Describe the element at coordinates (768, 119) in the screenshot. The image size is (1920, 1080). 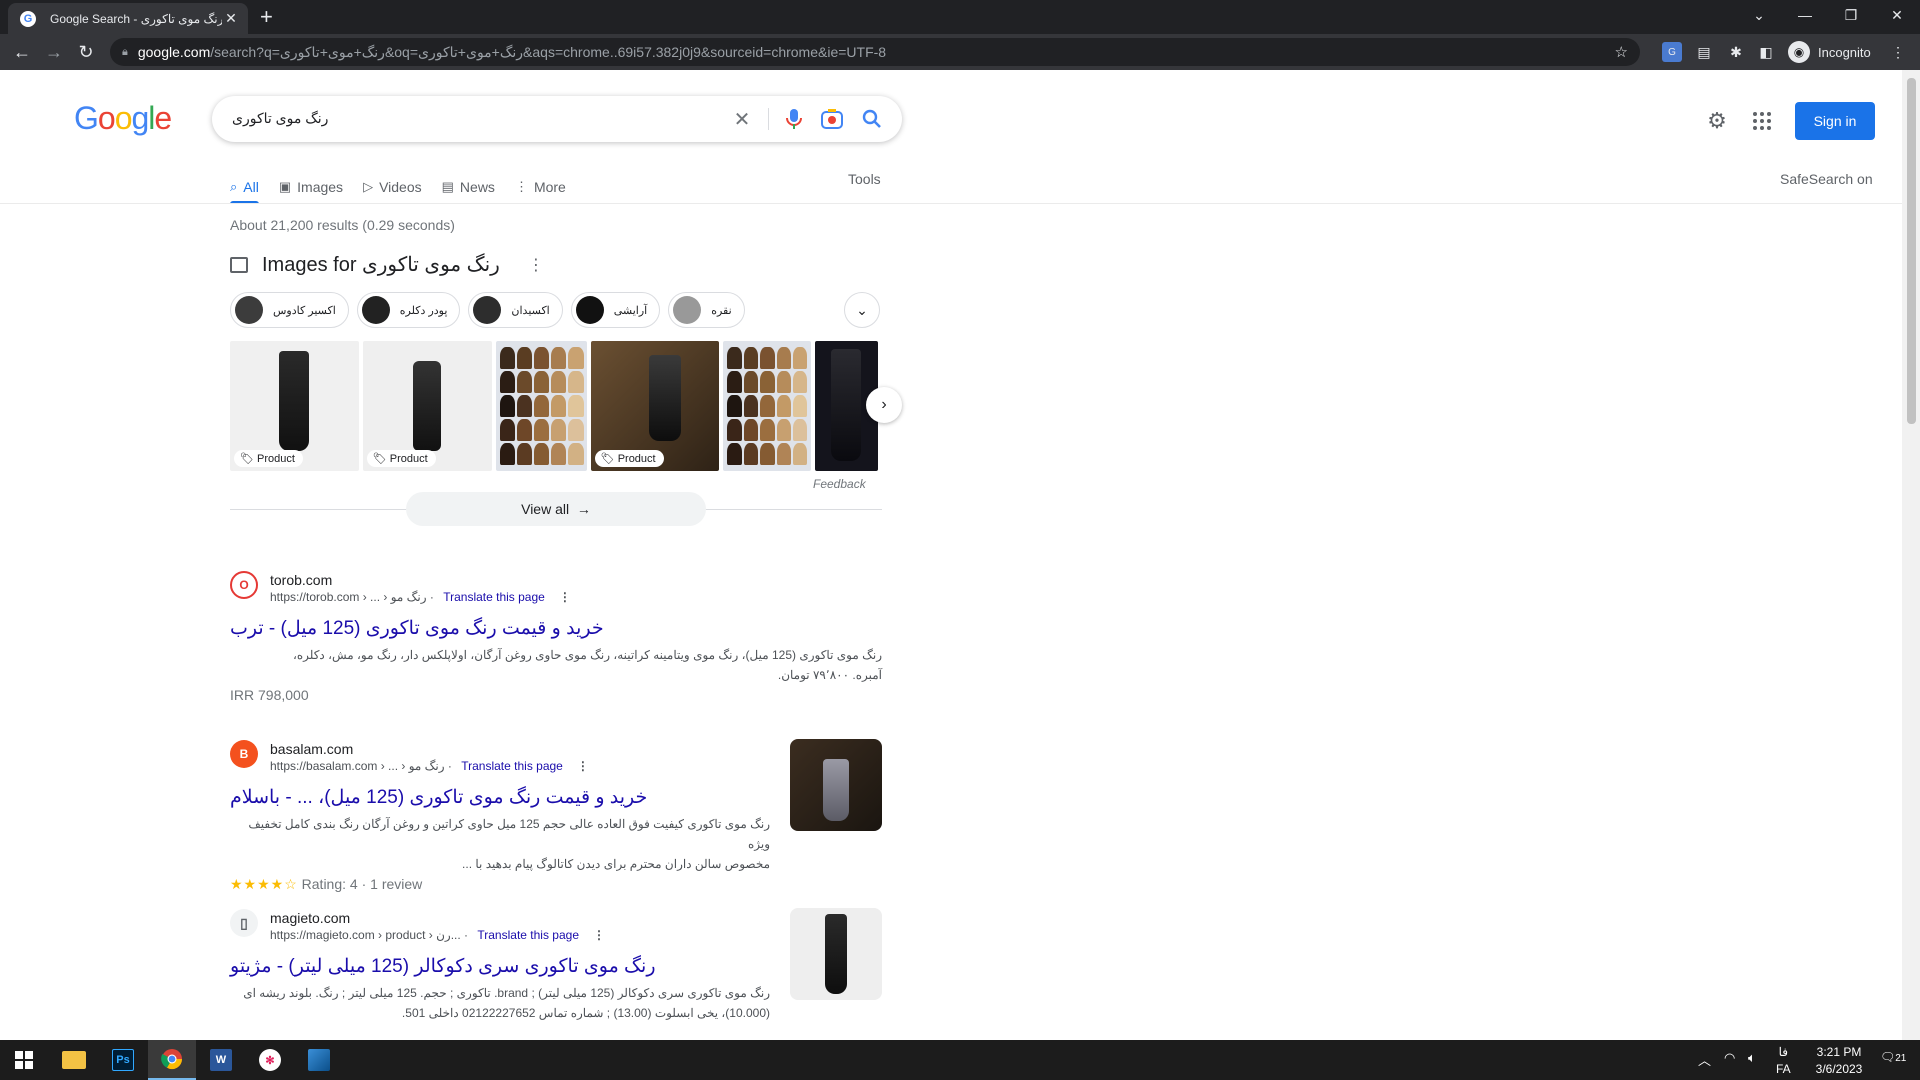
I see `search-divider` at that location.